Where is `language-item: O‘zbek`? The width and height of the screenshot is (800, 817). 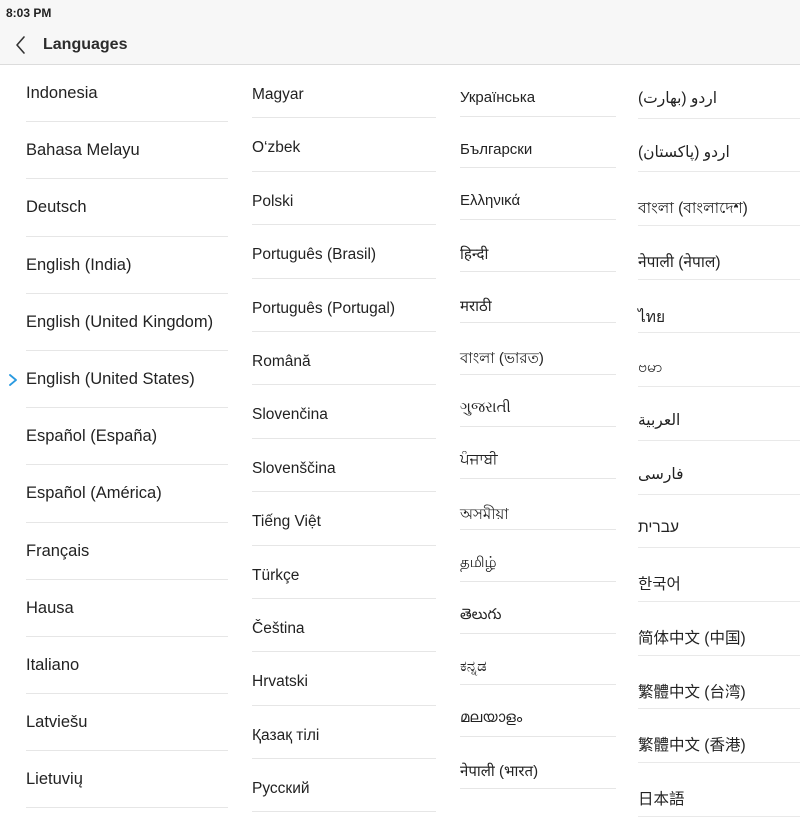
language-item: O‘zbek is located at coordinates (344, 145).